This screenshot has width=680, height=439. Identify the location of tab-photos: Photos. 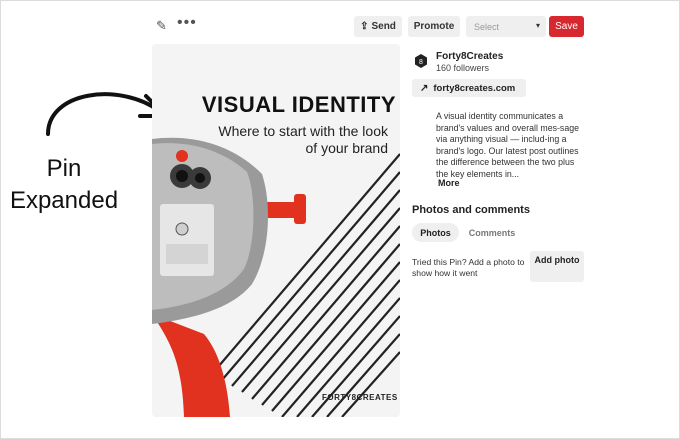
(435, 232).